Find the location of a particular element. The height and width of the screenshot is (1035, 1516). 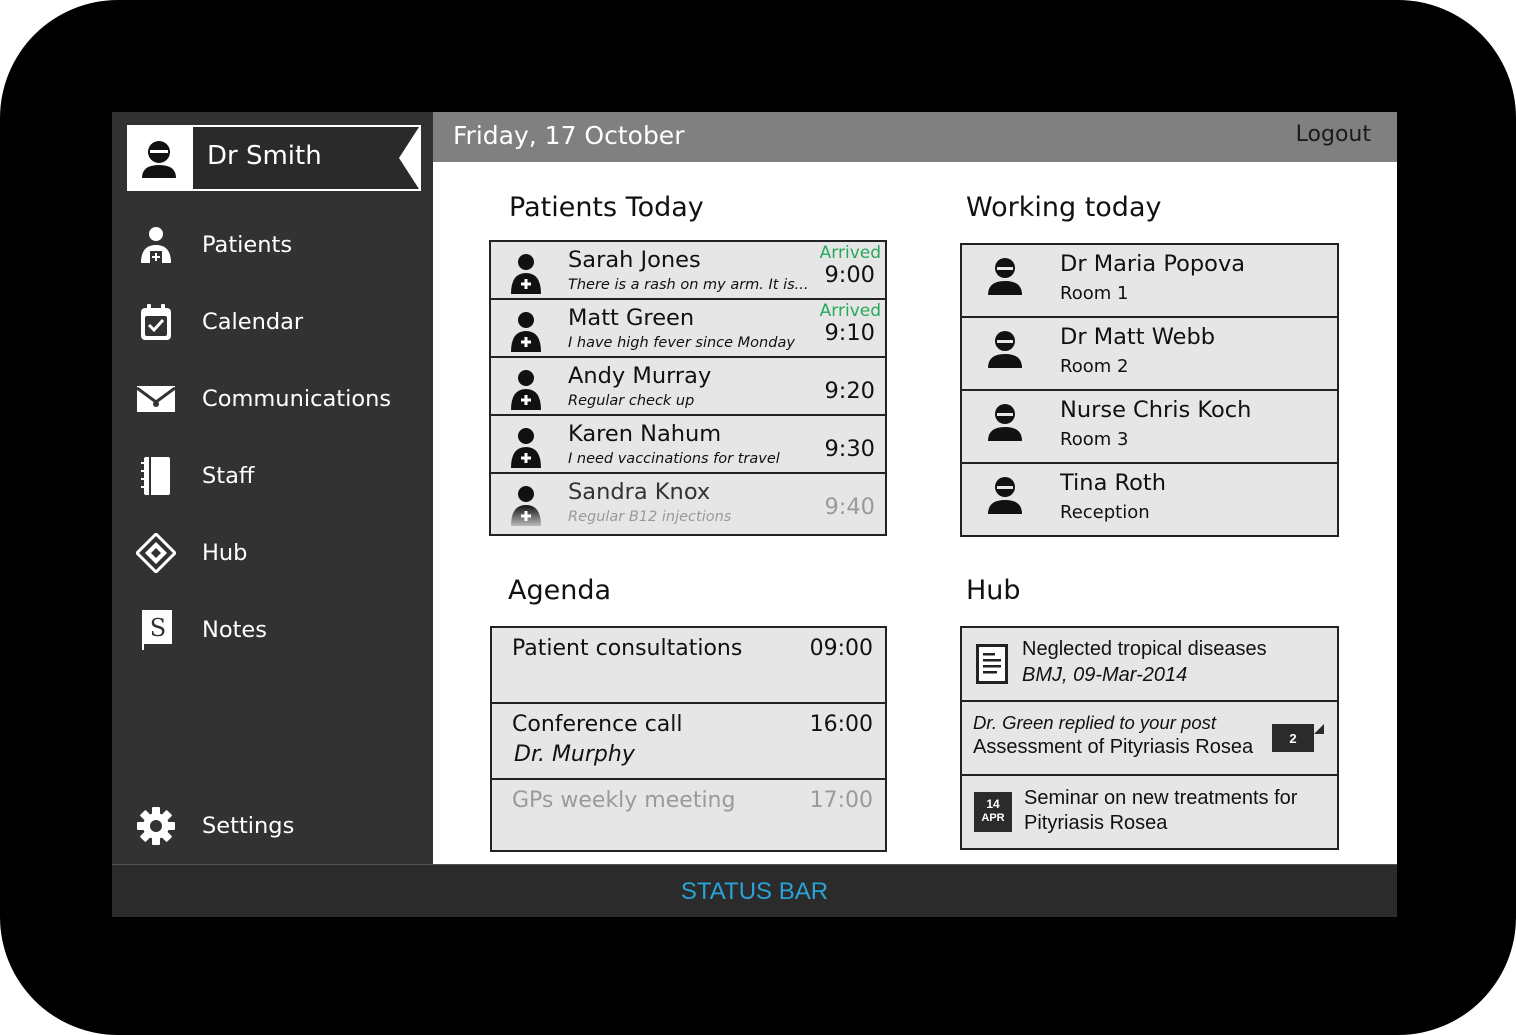

calendar-check-icon is located at coordinates (156, 322).